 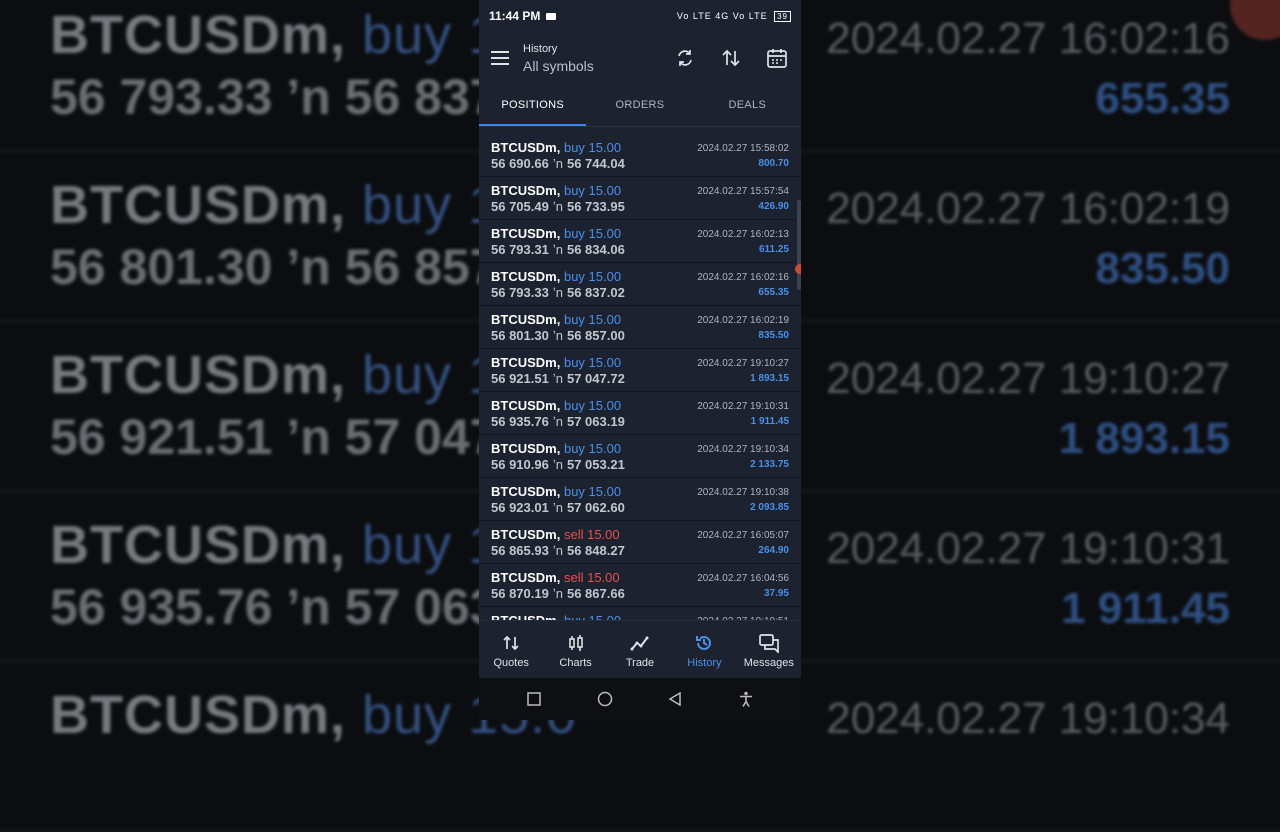 I want to click on symbol-filter: All symbols, so click(x=558, y=66).